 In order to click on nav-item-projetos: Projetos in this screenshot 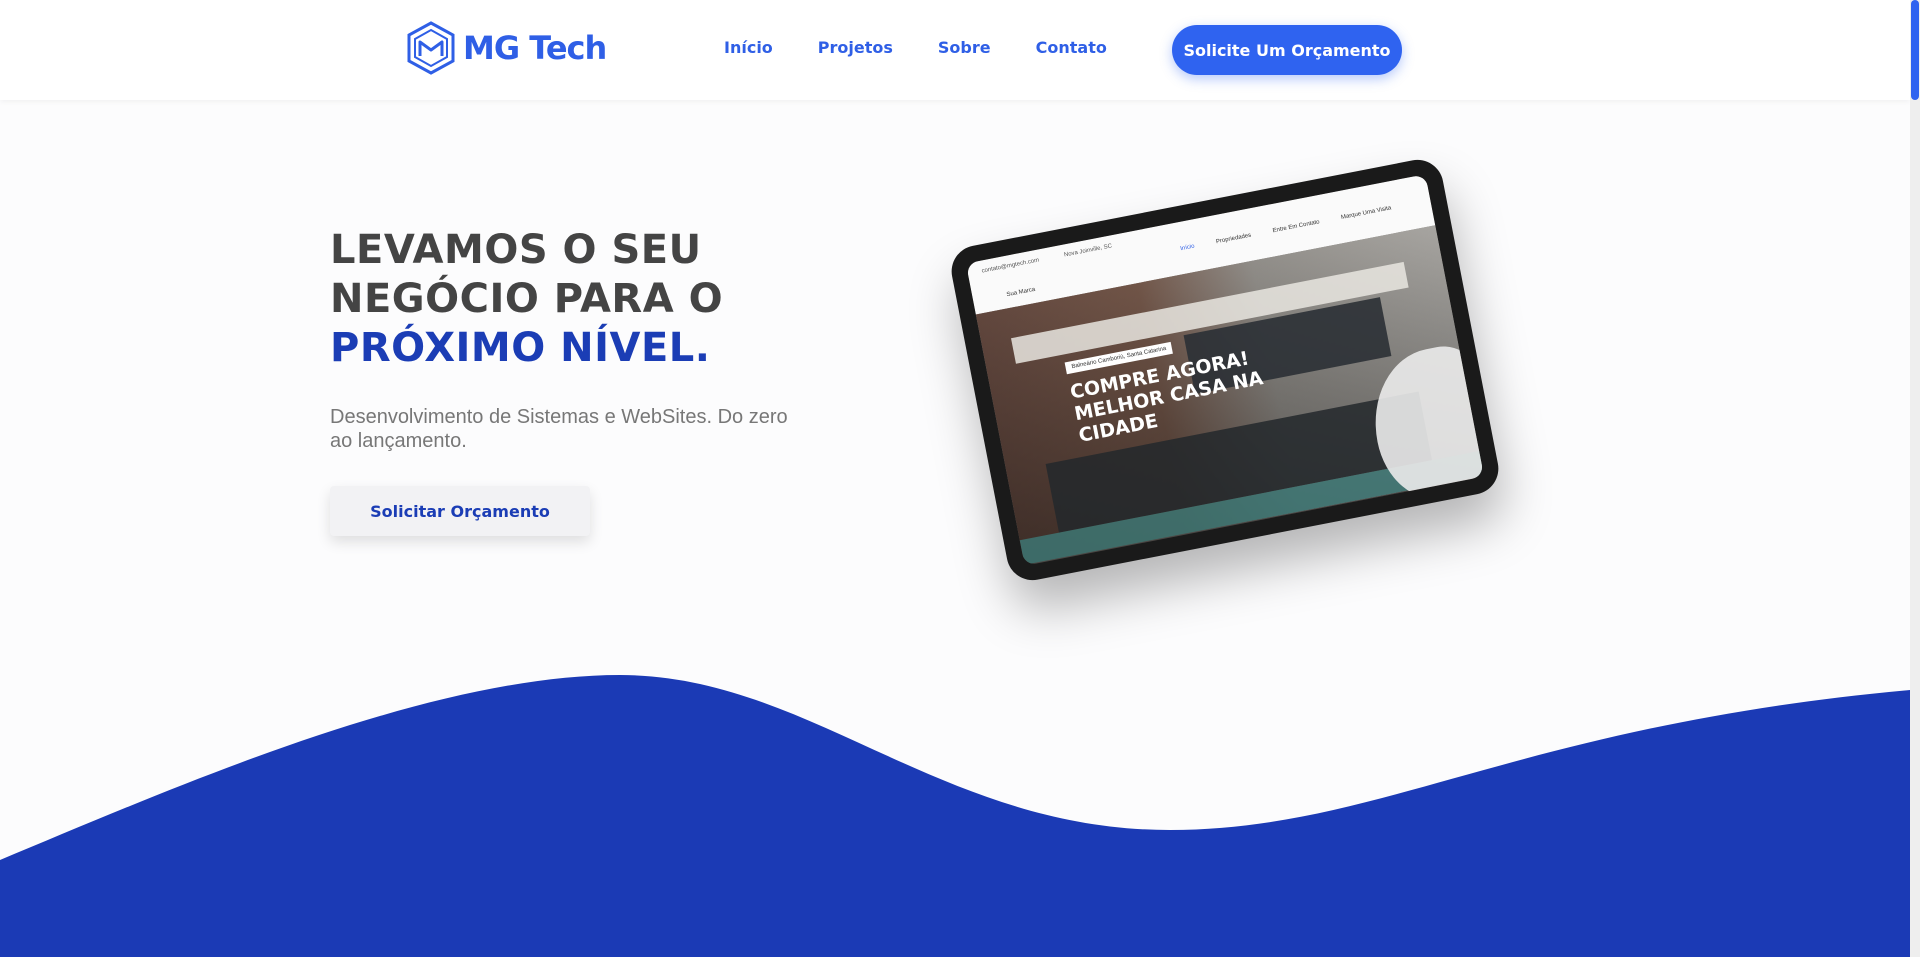, I will do `click(855, 47)`.